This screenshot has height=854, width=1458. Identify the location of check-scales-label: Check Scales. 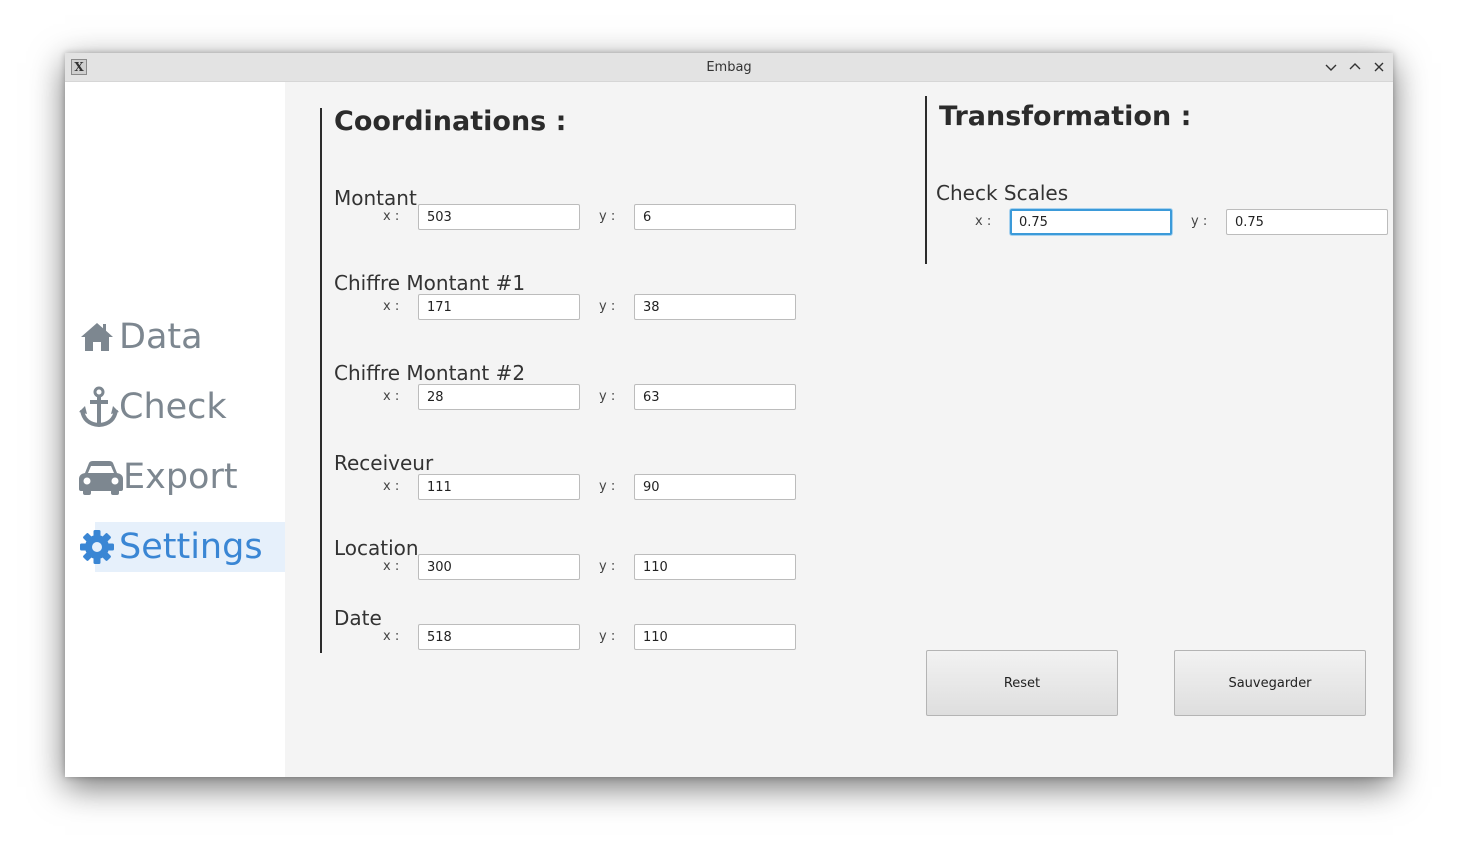
(1002, 193).